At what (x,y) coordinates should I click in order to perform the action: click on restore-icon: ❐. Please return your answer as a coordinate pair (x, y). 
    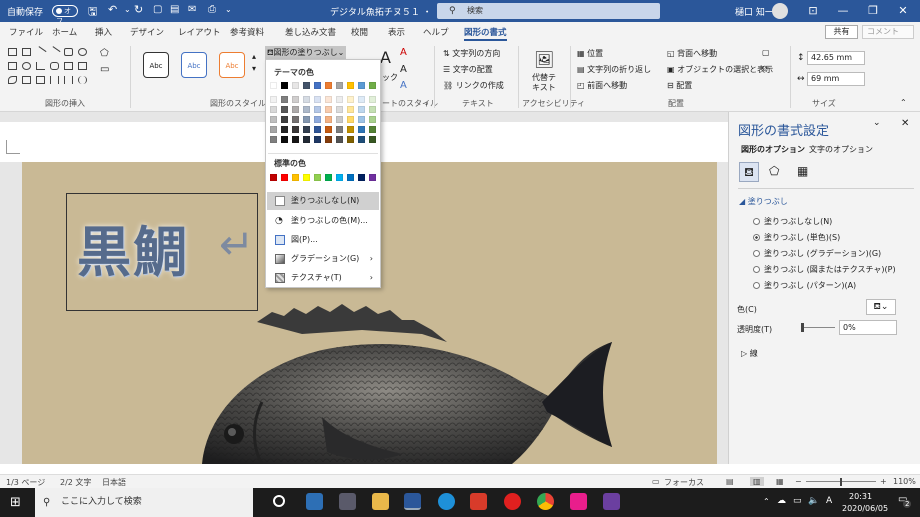
    Looking at the image, I should click on (873, 11).